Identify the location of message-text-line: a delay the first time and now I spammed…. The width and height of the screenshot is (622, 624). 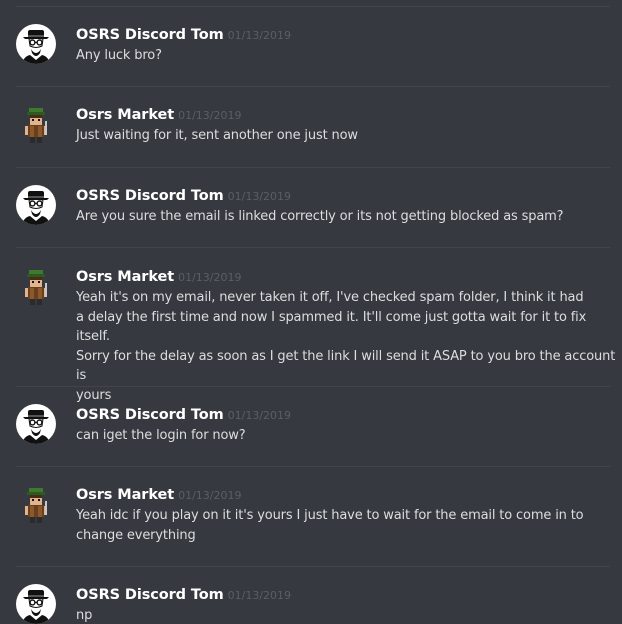
(331, 327).